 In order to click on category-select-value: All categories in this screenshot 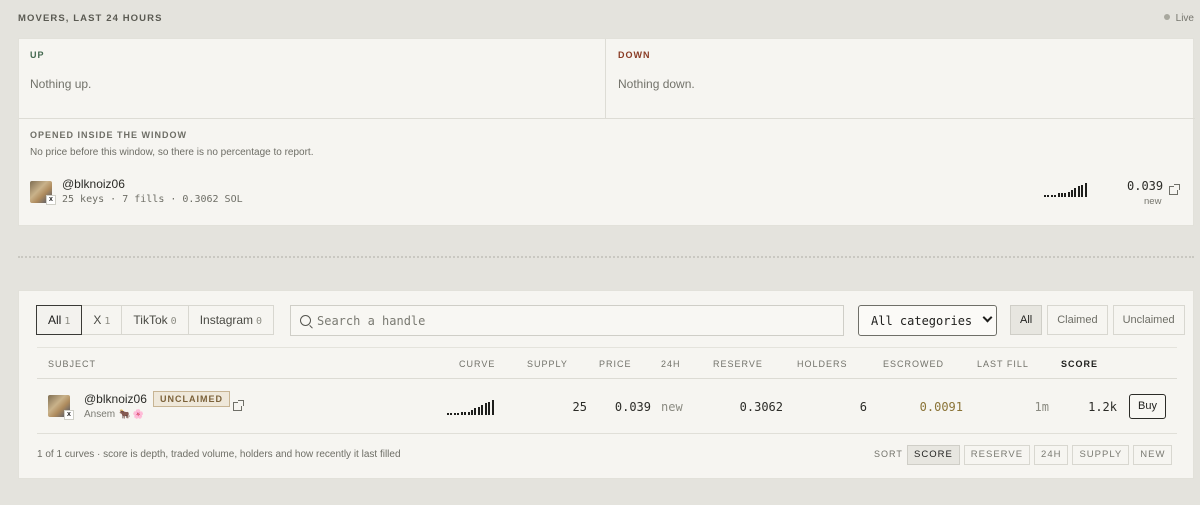, I will do `click(922, 321)`.